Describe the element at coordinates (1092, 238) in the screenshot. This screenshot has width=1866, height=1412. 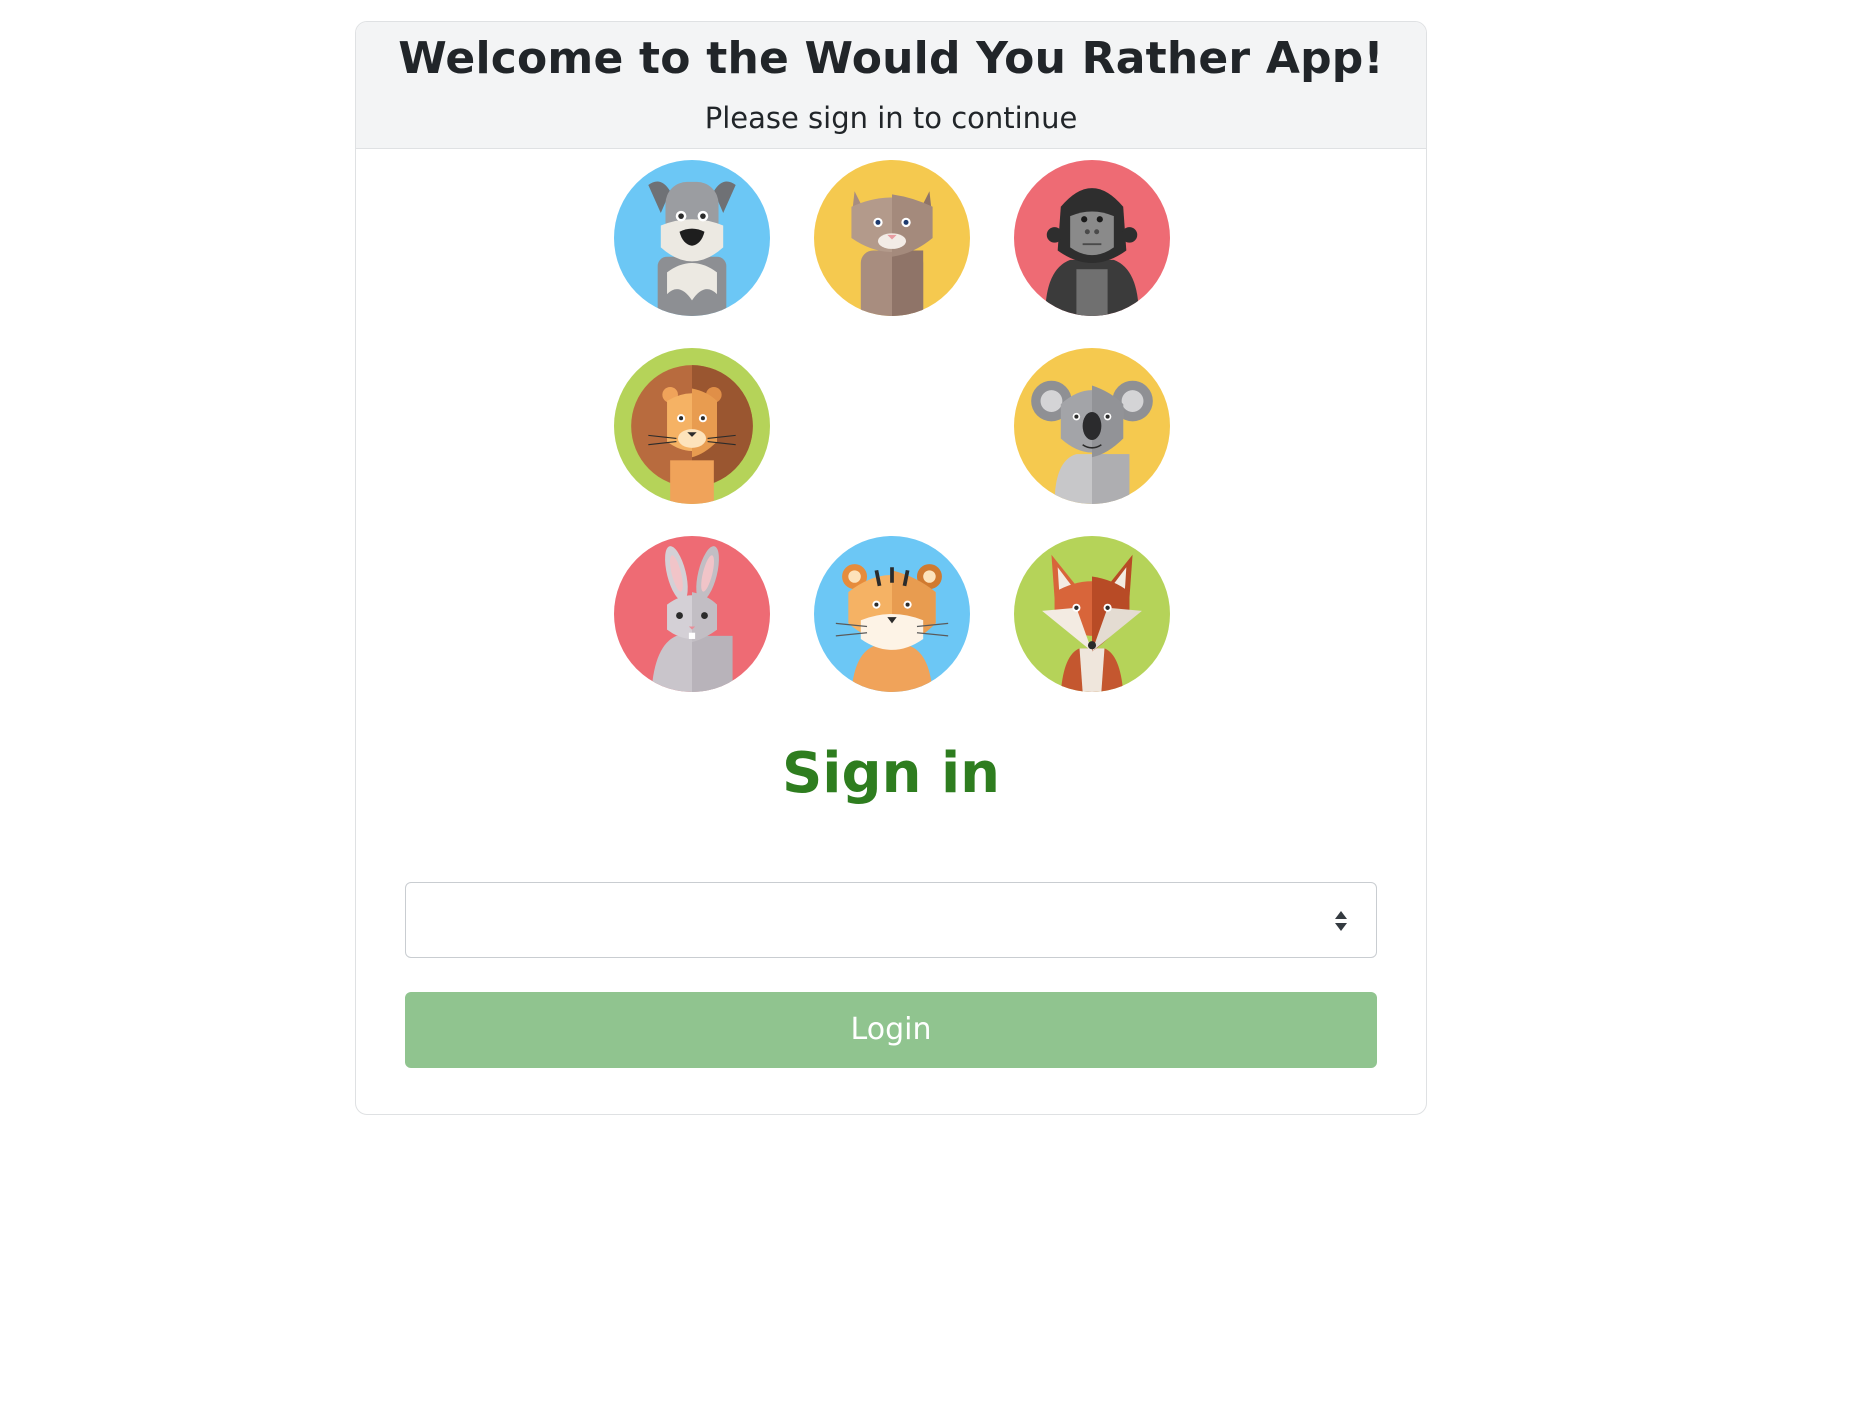
I see `gorilla-icon` at that location.